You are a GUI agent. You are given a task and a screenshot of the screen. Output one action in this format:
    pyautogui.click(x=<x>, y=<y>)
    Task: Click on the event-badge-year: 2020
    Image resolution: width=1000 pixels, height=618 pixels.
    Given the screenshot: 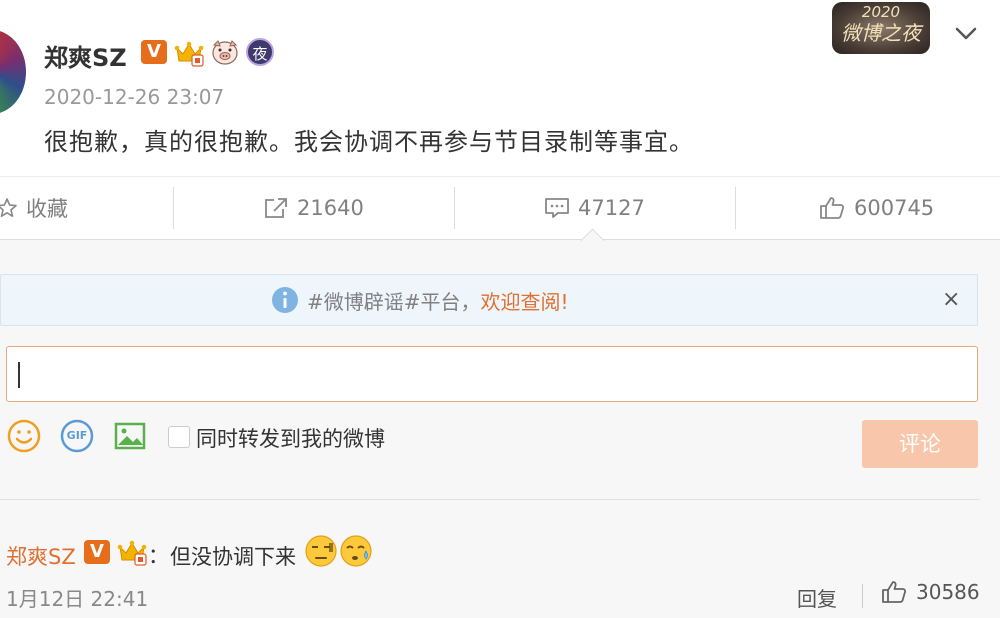 What is the action you would take?
    pyautogui.click(x=881, y=12)
    